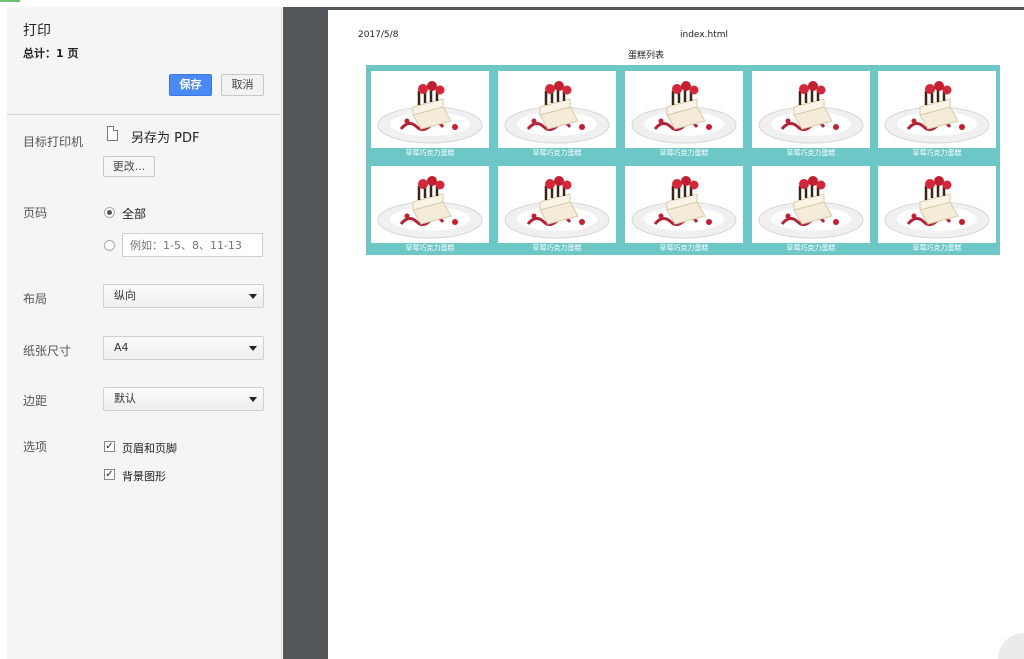 The image size is (1024, 659). What do you see at coordinates (109, 245) in the screenshot?
I see `pages-custom-radio` at bounding box center [109, 245].